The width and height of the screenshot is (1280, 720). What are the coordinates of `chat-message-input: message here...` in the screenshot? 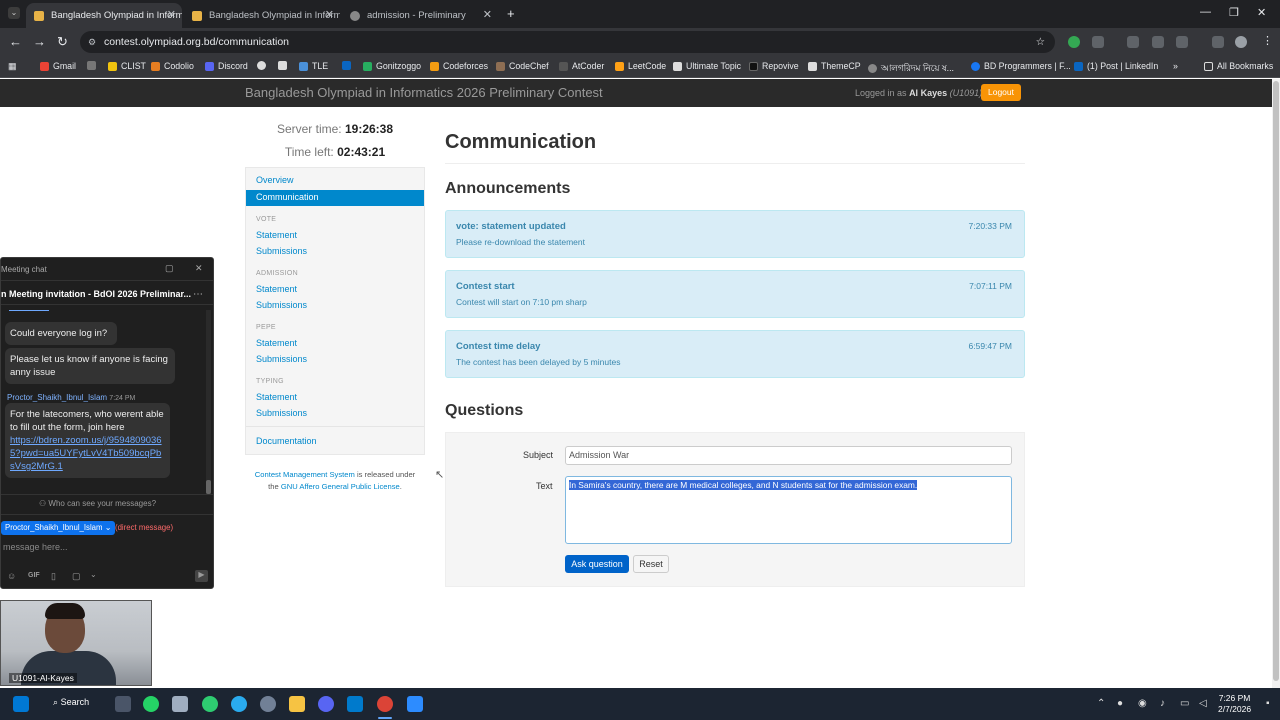 It's located at (35, 547).